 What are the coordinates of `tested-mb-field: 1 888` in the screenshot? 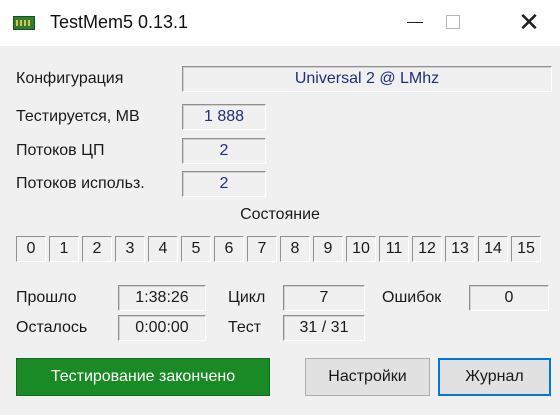 It's located at (224, 117).